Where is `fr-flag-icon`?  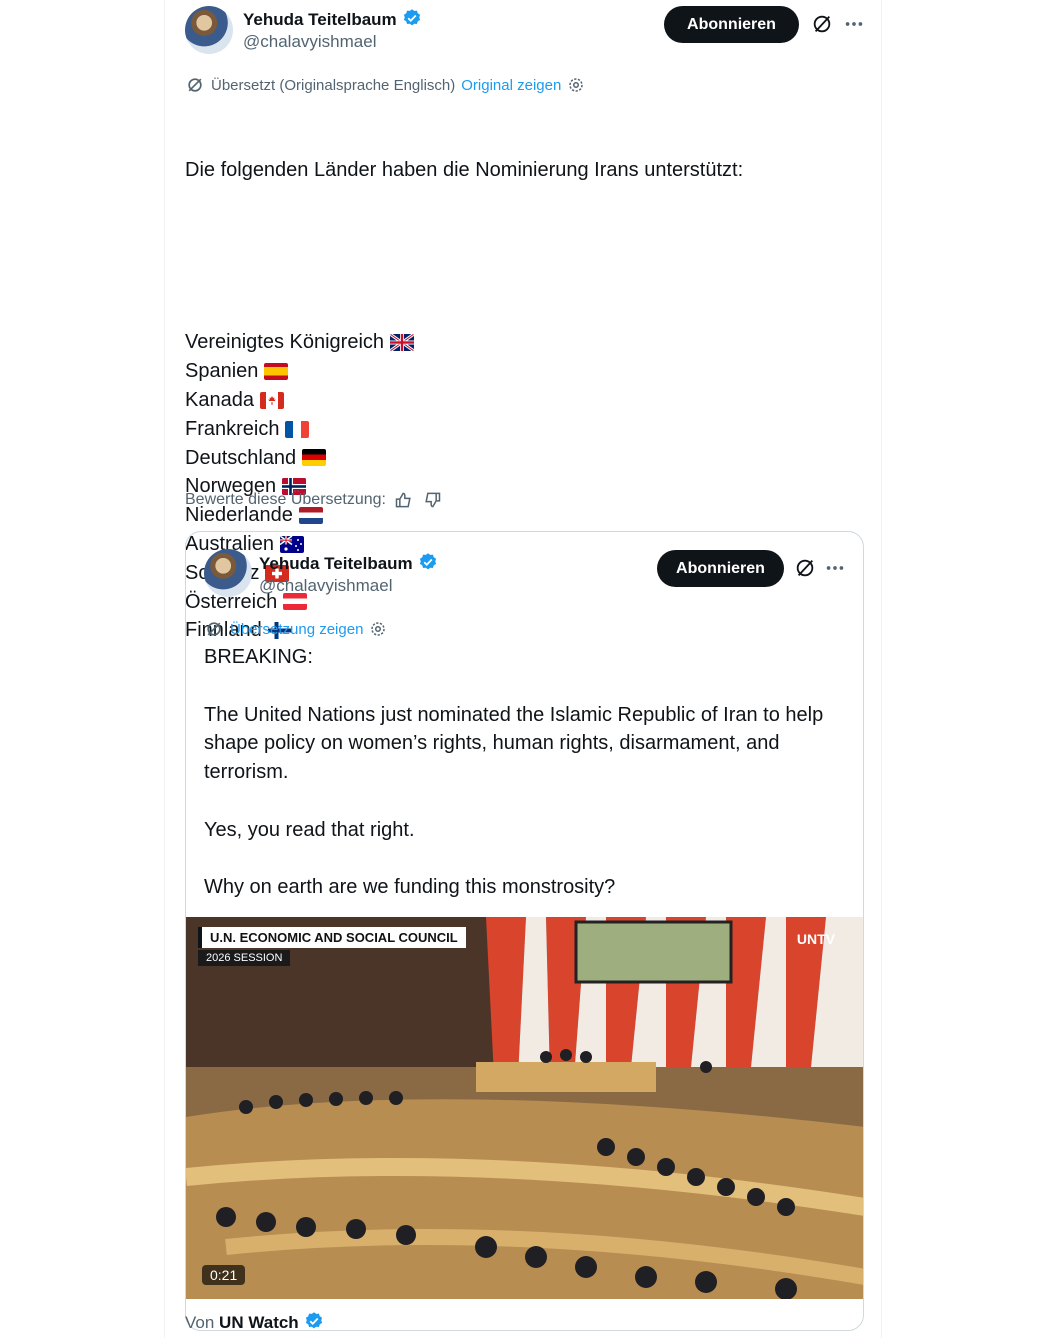 fr-flag-icon is located at coordinates (297, 429).